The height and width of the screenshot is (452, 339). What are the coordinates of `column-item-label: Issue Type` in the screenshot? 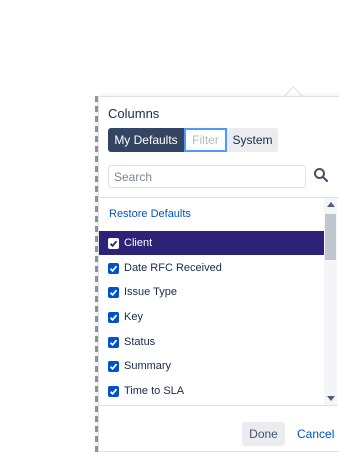 It's located at (150, 292).